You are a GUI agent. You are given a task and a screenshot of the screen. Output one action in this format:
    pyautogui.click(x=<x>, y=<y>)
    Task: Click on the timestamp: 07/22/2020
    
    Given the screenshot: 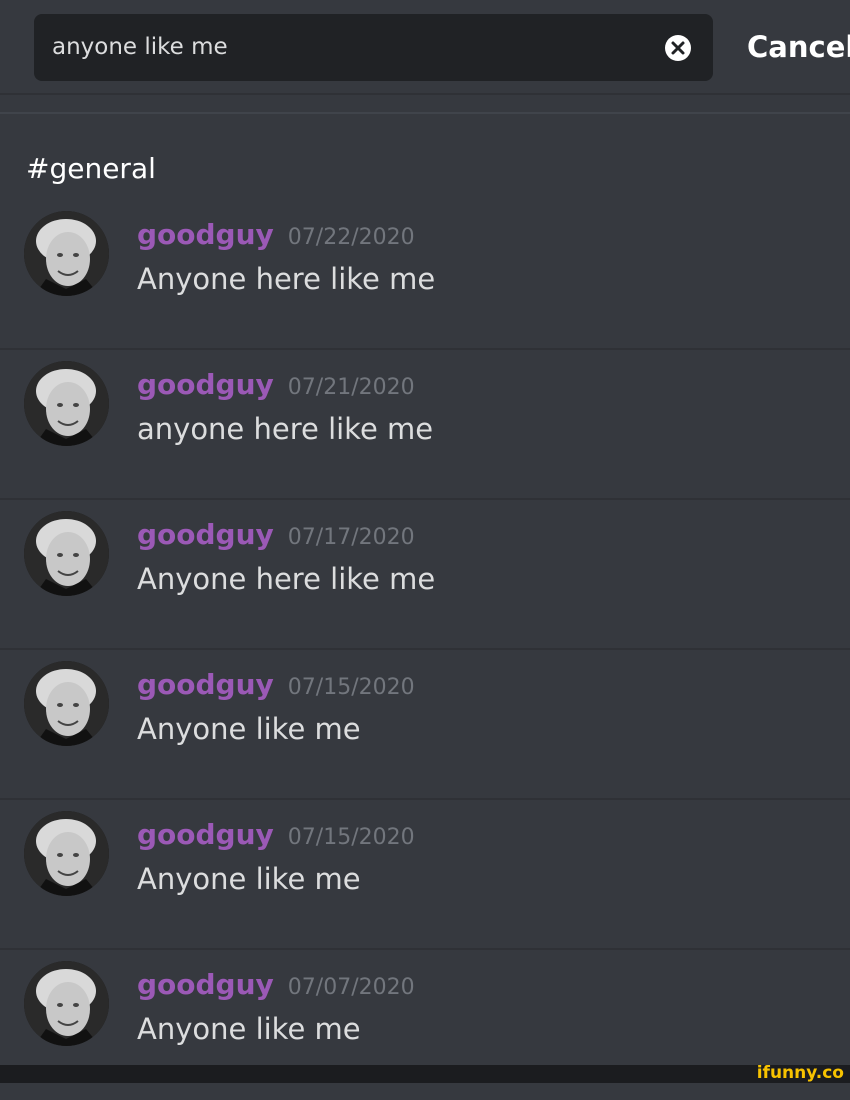 What is the action you would take?
    pyautogui.click(x=351, y=237)
    